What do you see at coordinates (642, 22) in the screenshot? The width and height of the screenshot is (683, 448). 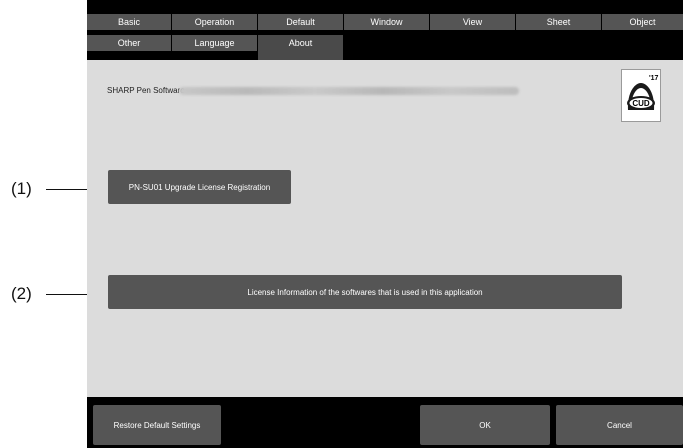 I see `tab-object: Object` at bounding box center [642, 22].